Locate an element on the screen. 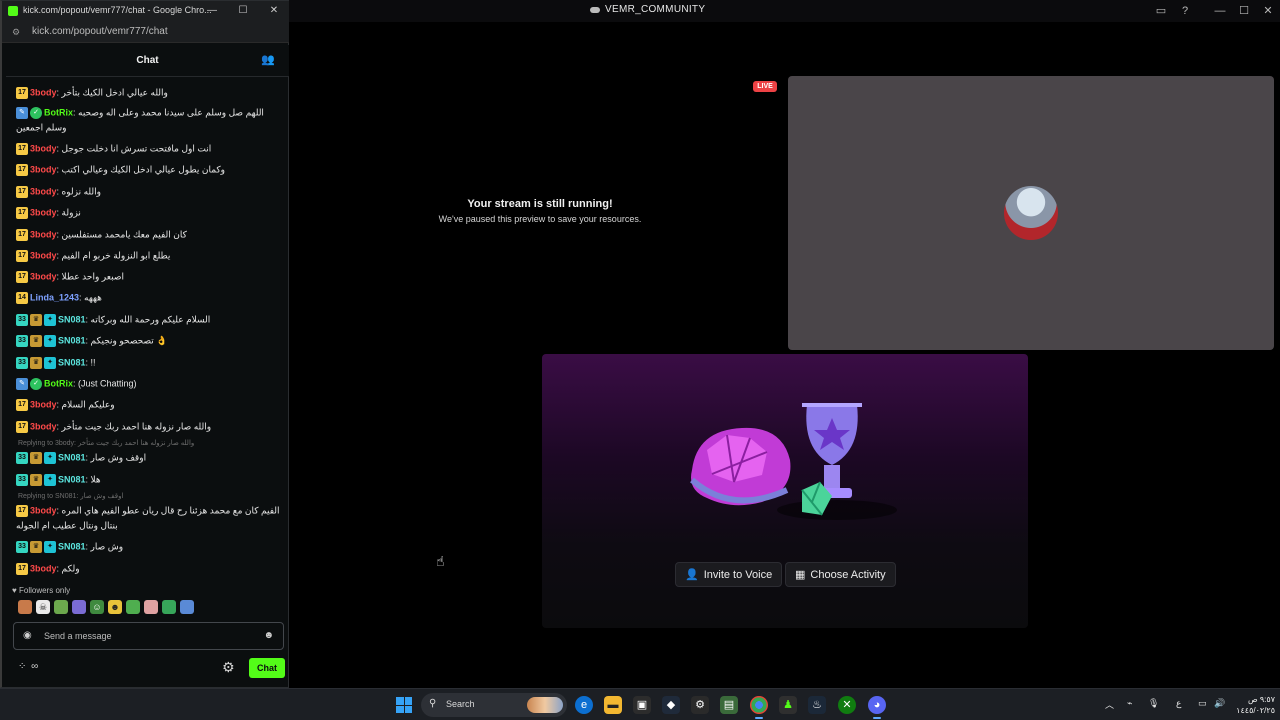 This screenshot has width=1280, height=720. invite-to-voice-button: 👤 Invite to Voice is located at coordinates (729, 574).